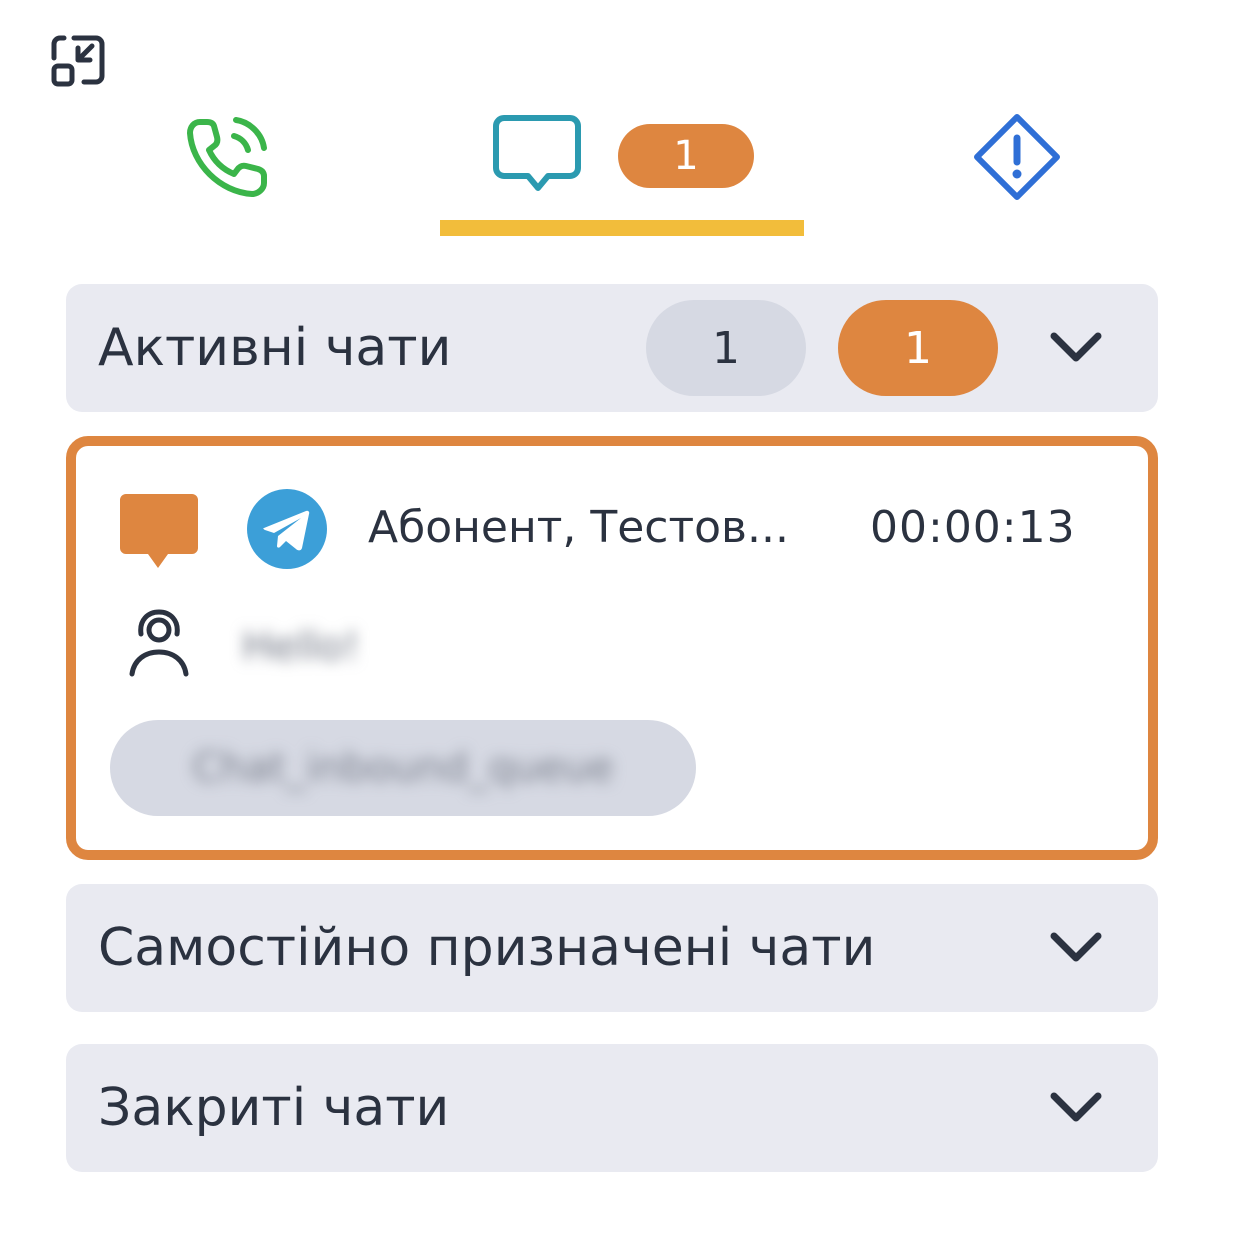 This screenshot has width=1252, height=1254. I want to click on telegram-icon, so click(287, 529).